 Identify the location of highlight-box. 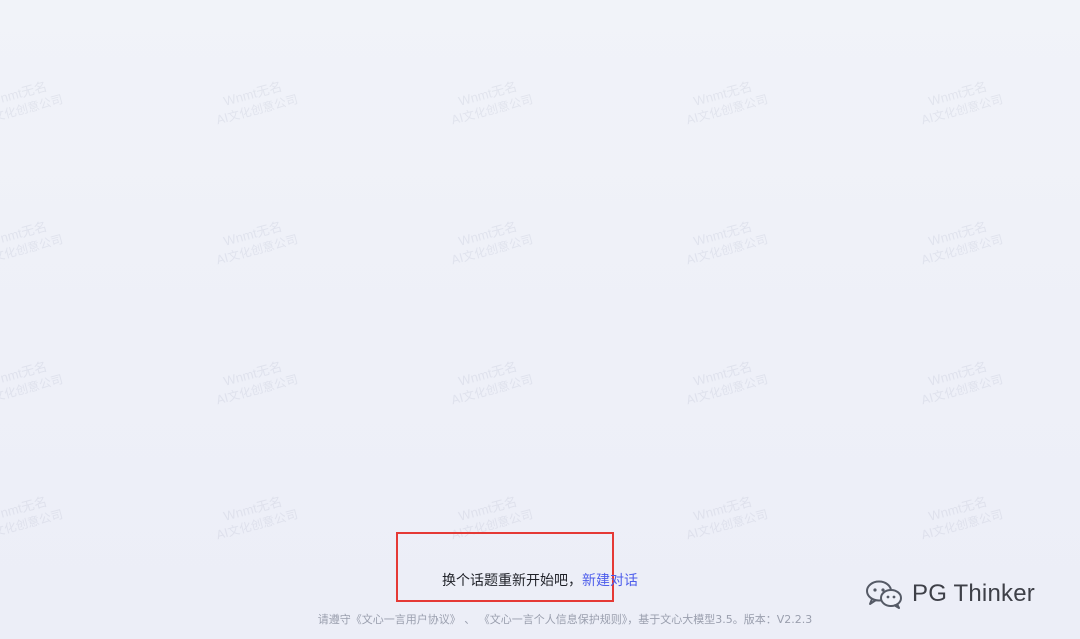
(505, 567).